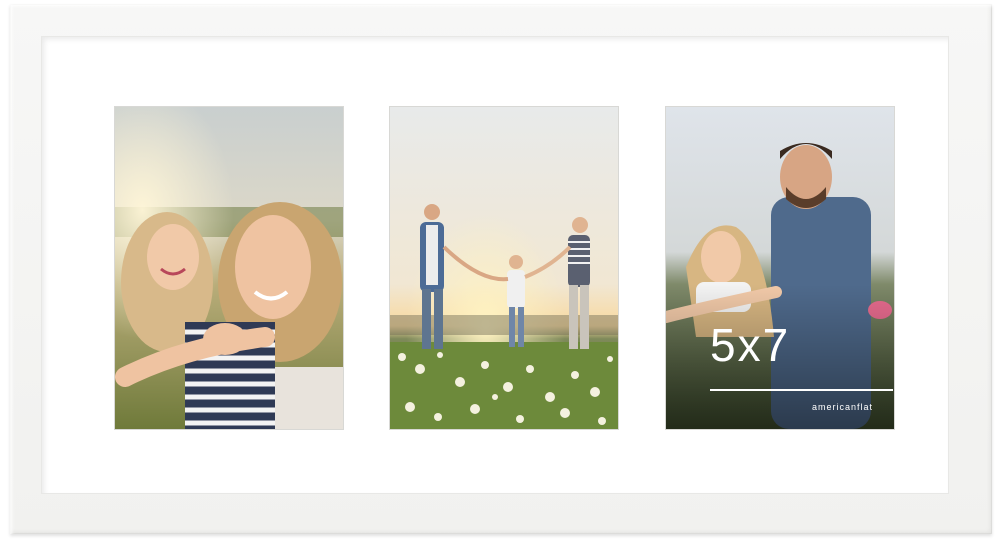  I want to click on size-label: 5x7, so click(750, 345).